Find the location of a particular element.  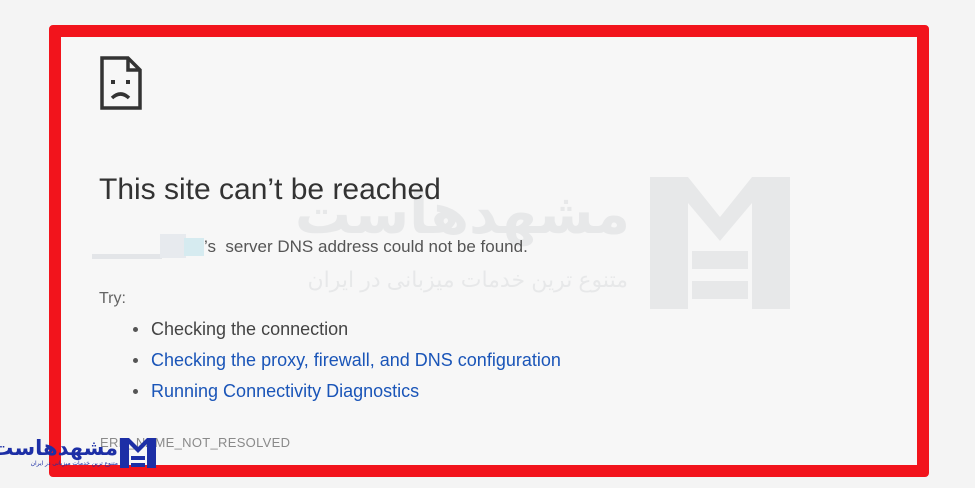

redacted-hostname is located at coordinates (148, 246).